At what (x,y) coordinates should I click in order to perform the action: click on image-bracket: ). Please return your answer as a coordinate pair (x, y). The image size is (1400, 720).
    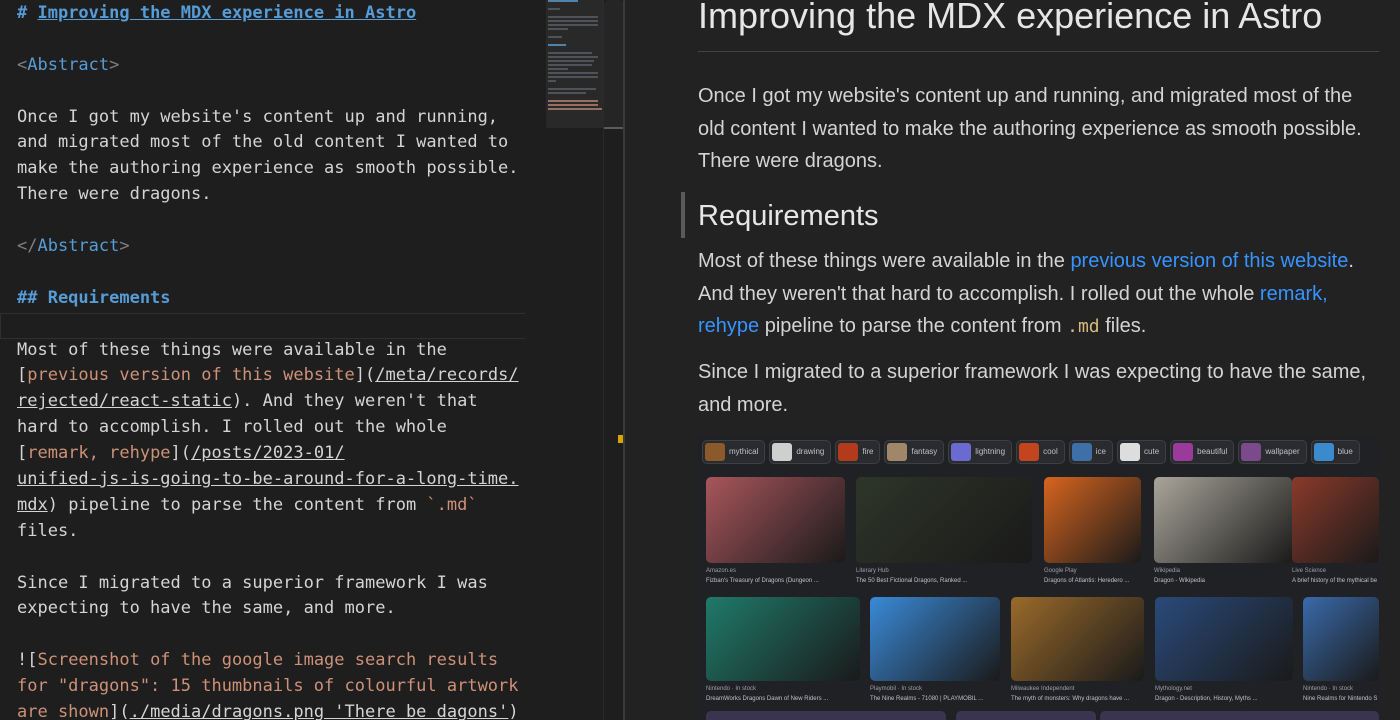
    Looking at the image, I should click on (513, 711).